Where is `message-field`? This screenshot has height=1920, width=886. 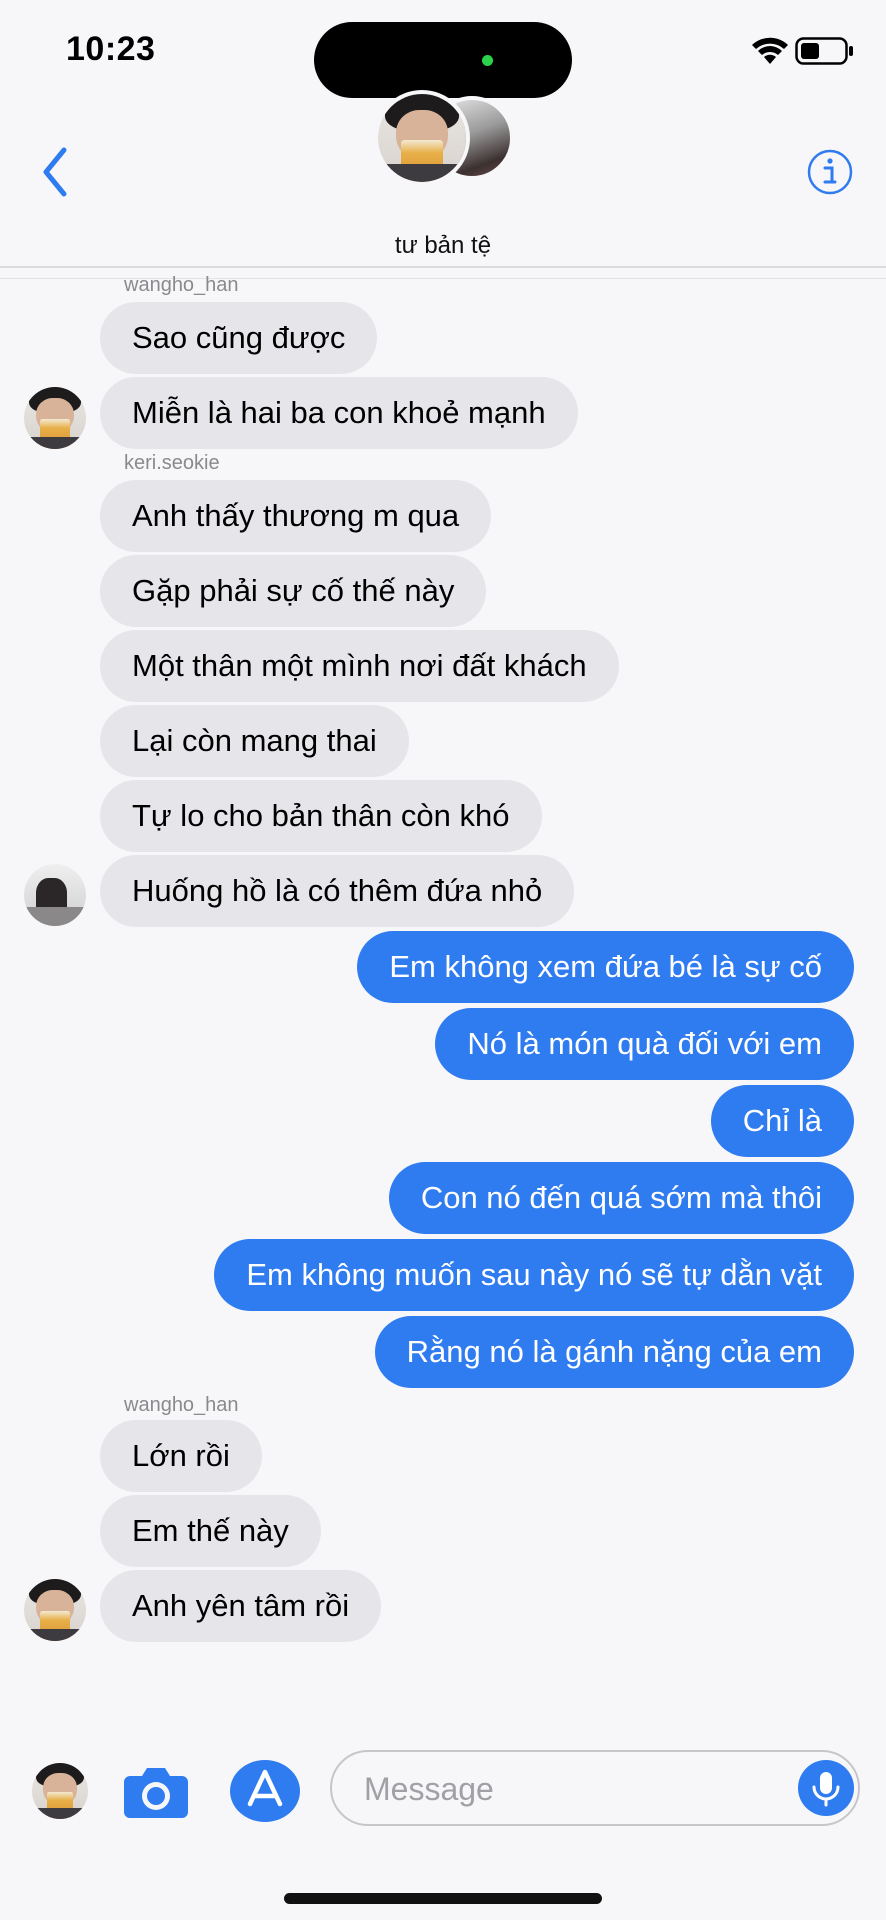 message-field is located at coordinates (595, 1788).